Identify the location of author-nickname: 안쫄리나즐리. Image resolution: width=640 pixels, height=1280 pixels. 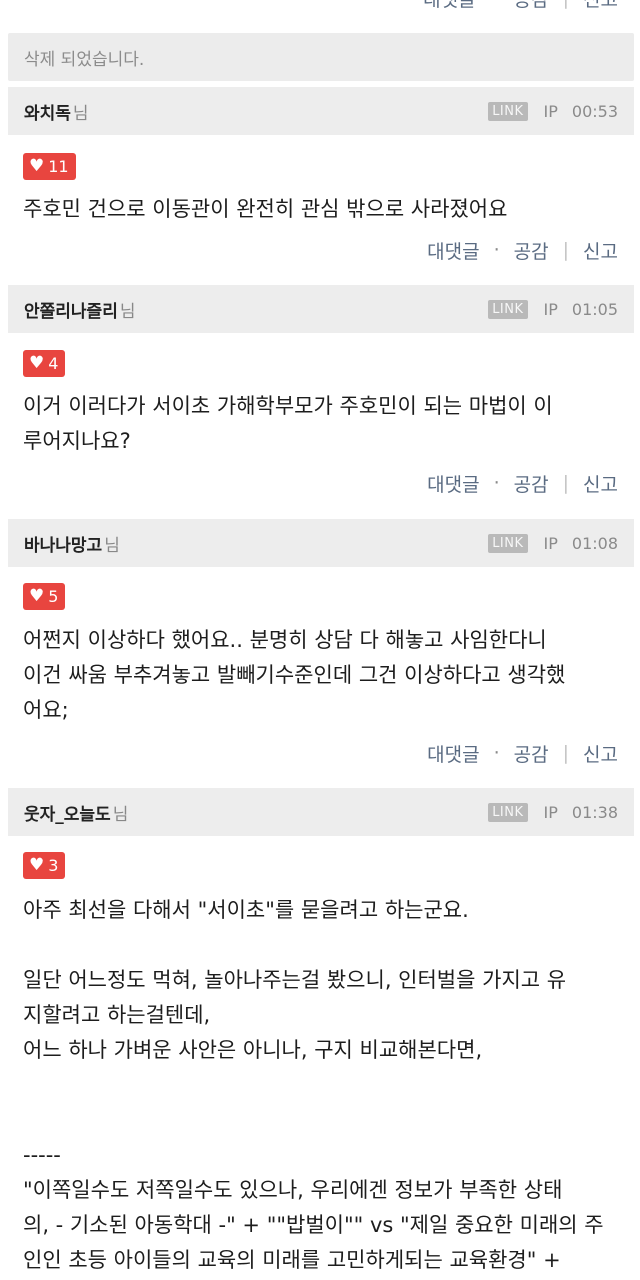
(71, 309).